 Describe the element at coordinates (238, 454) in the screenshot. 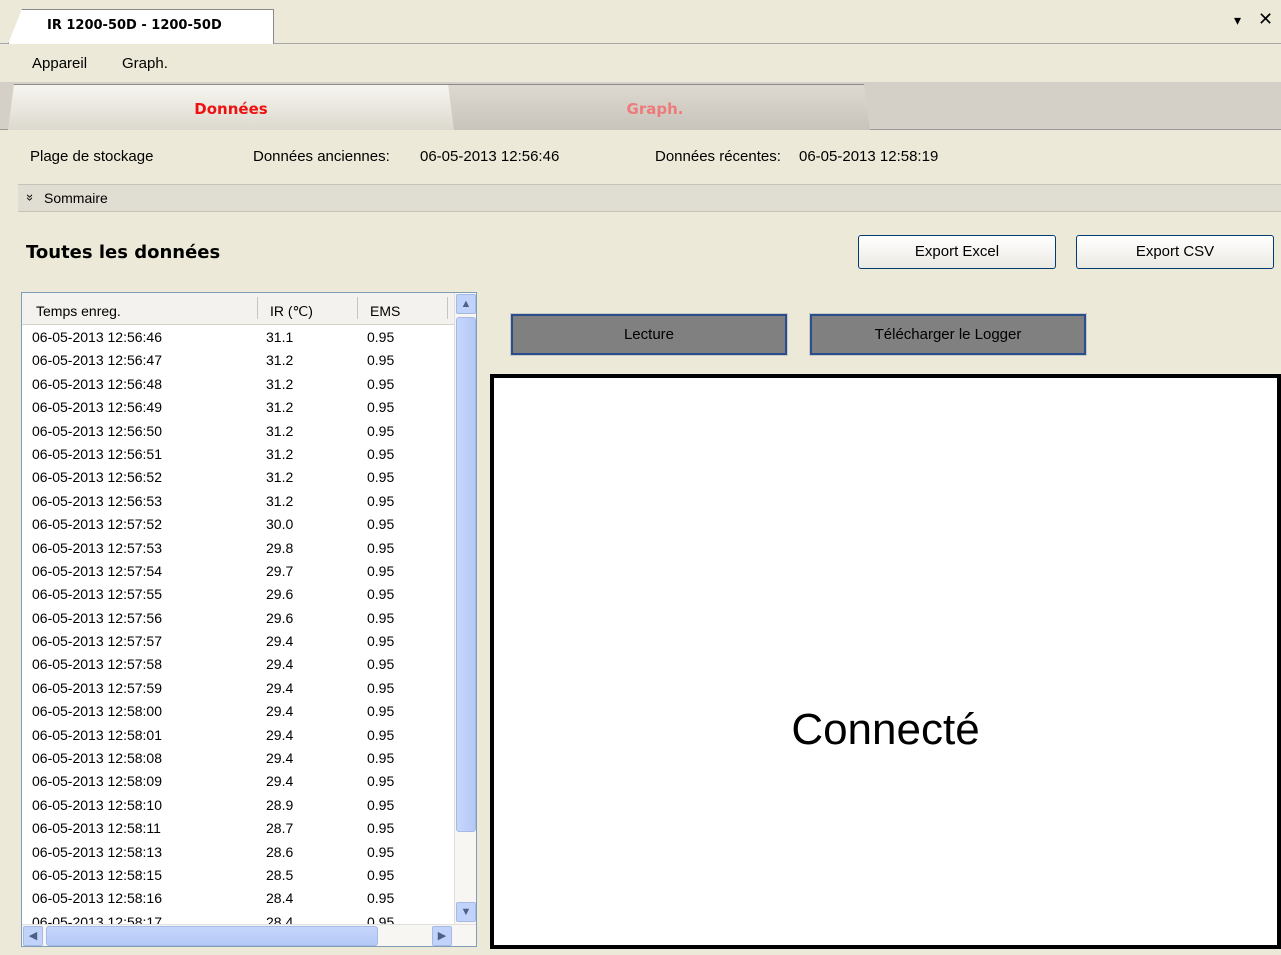

I see `table-row: 06-05-2013 12:56:51 31.2 0.95` at that location.